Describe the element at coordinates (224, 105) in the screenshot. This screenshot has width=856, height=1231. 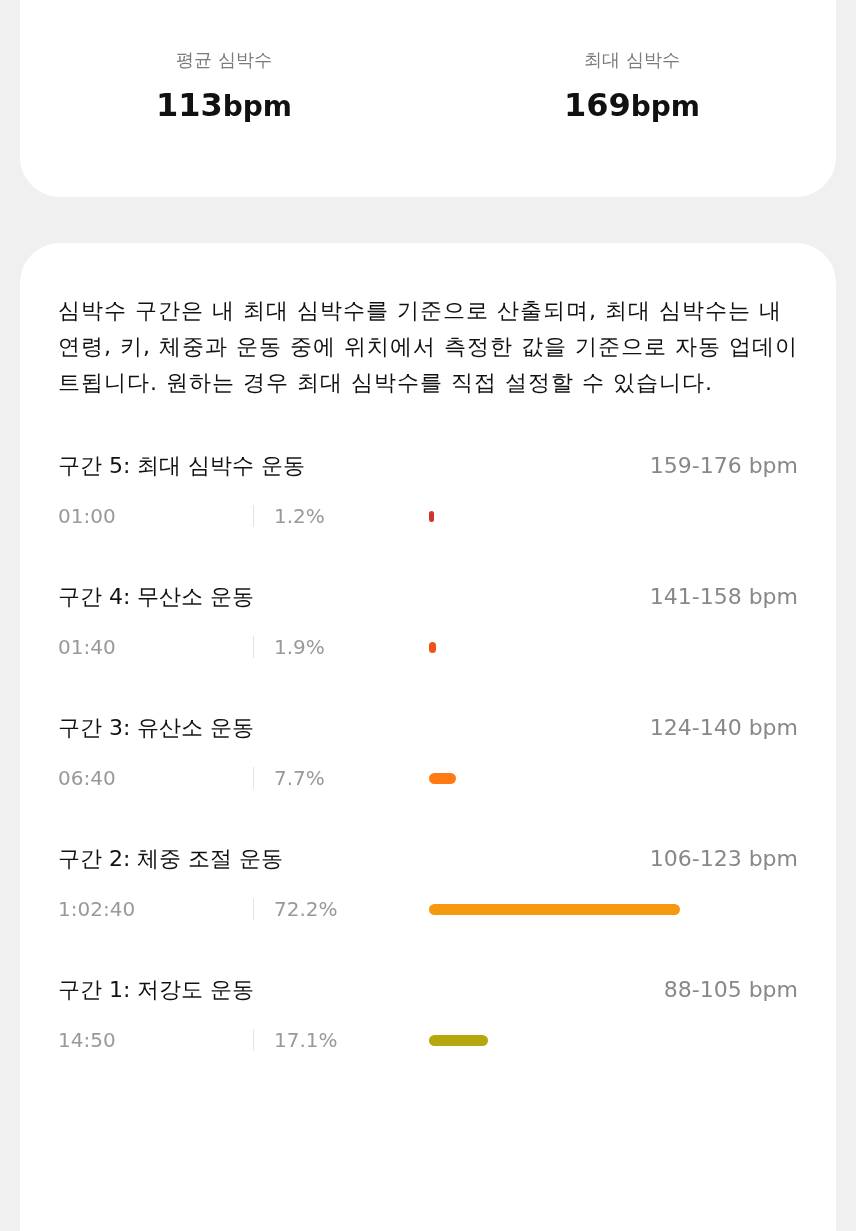
I see `stat-value: 113bpm` at that location.